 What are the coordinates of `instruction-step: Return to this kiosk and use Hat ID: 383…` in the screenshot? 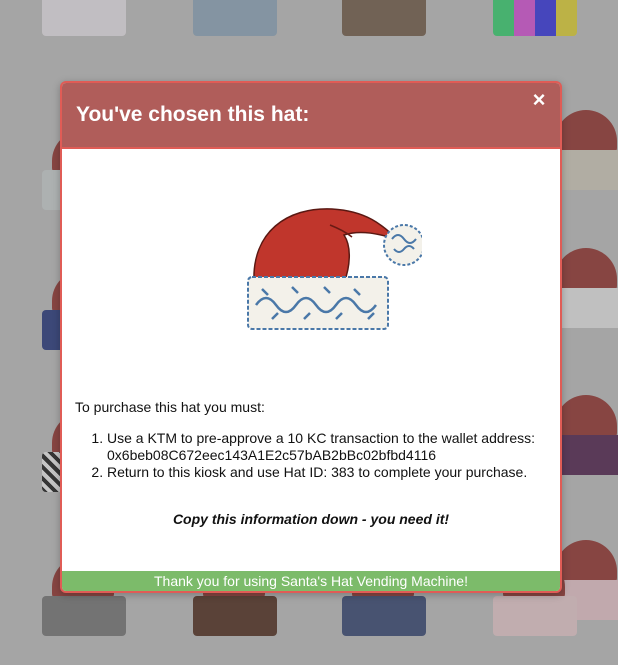 It's located at (326, 472).